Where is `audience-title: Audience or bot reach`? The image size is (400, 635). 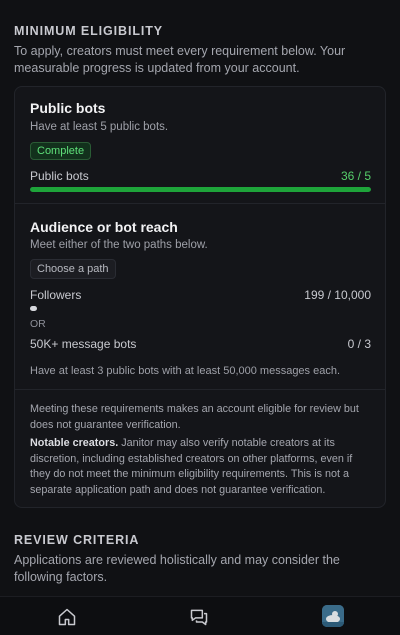
audience-title: Audience or bot reach is located at coordinates (104, 227).